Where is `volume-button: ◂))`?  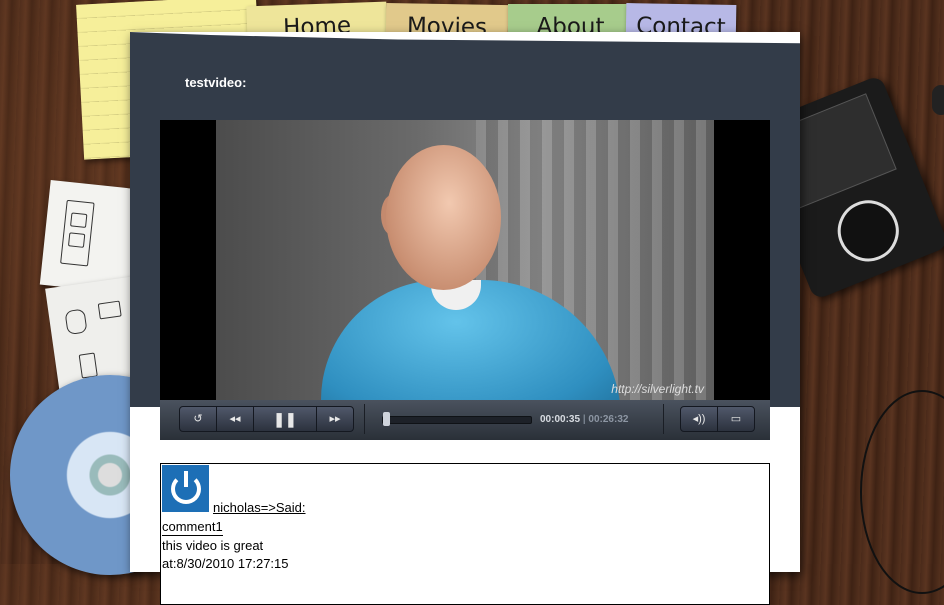 volume-button: ◂)) is located at coordinates (699, 419).